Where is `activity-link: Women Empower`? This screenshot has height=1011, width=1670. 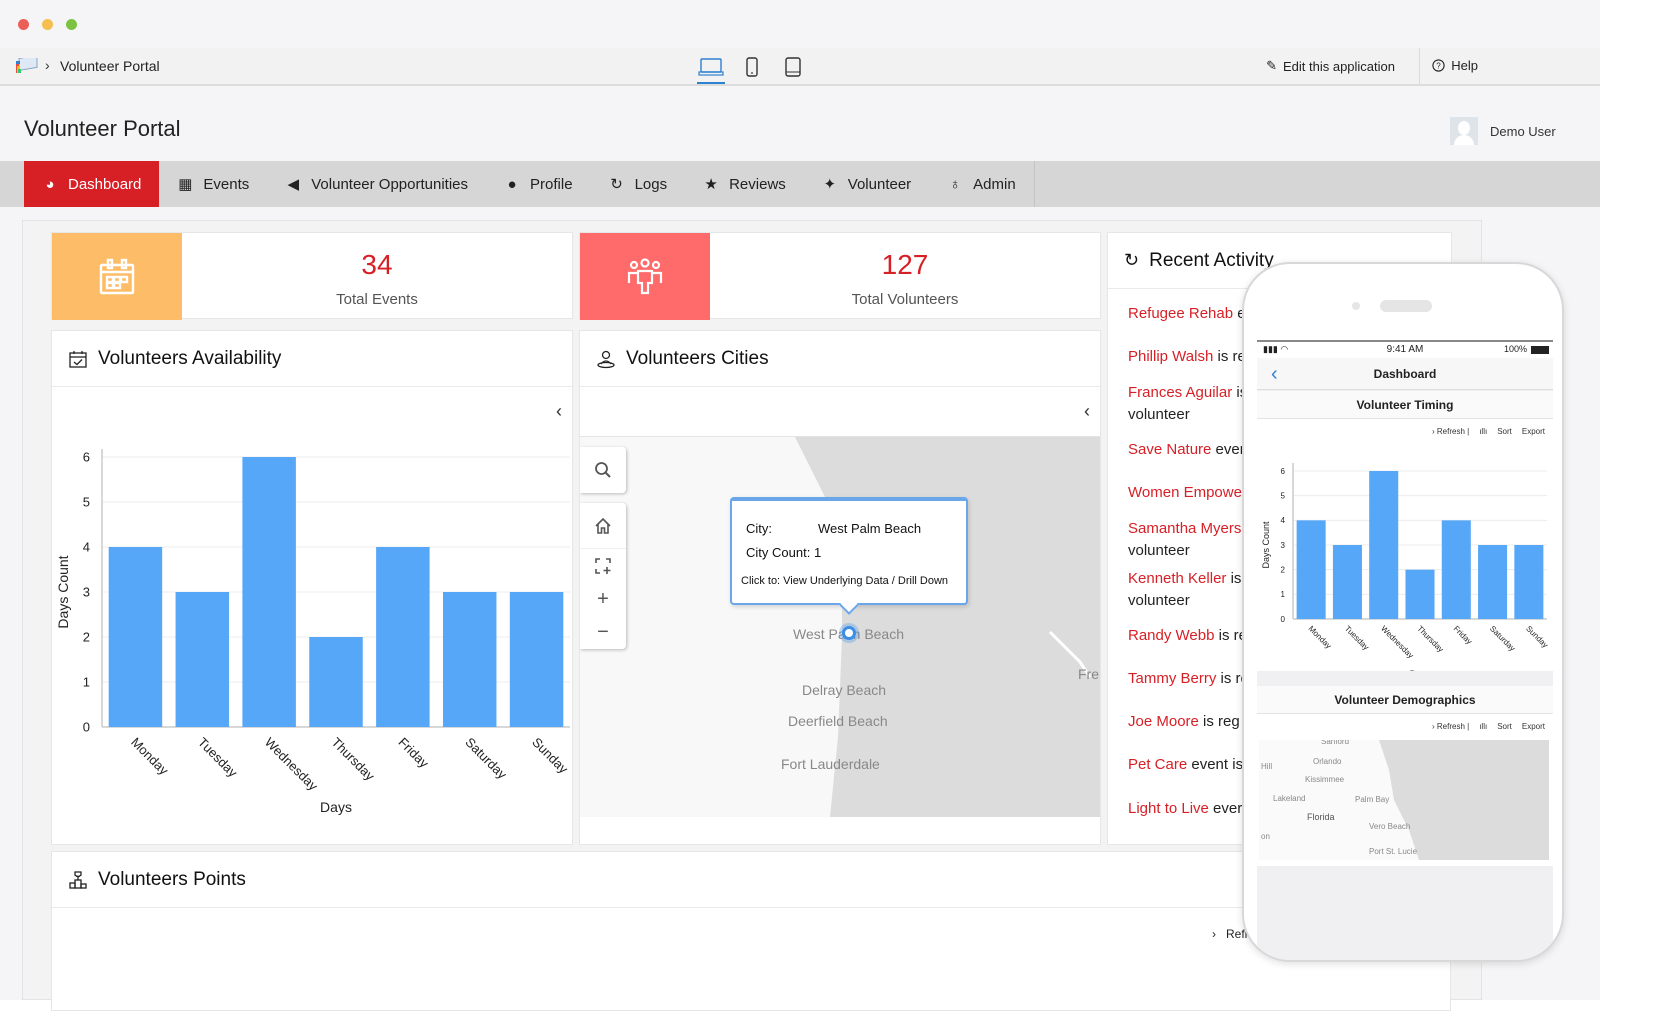 activity-link: Women Empower is located at coordinates (1187, 492).